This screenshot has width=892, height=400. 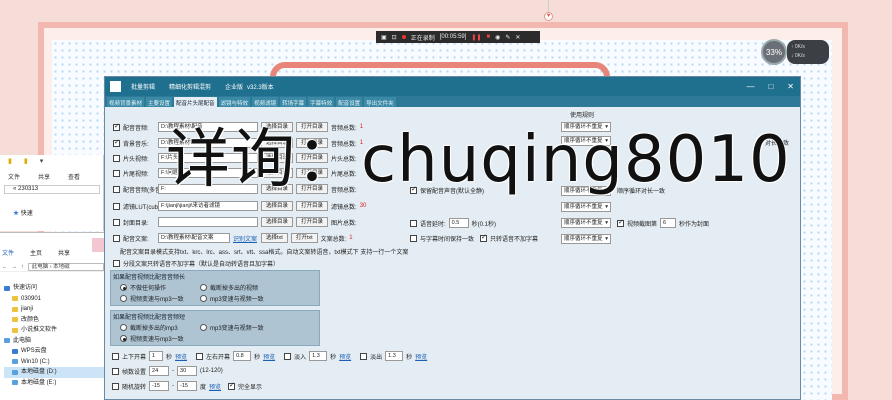 I want to click on dropdown-icon: ▾, so click(x=42, y=161).